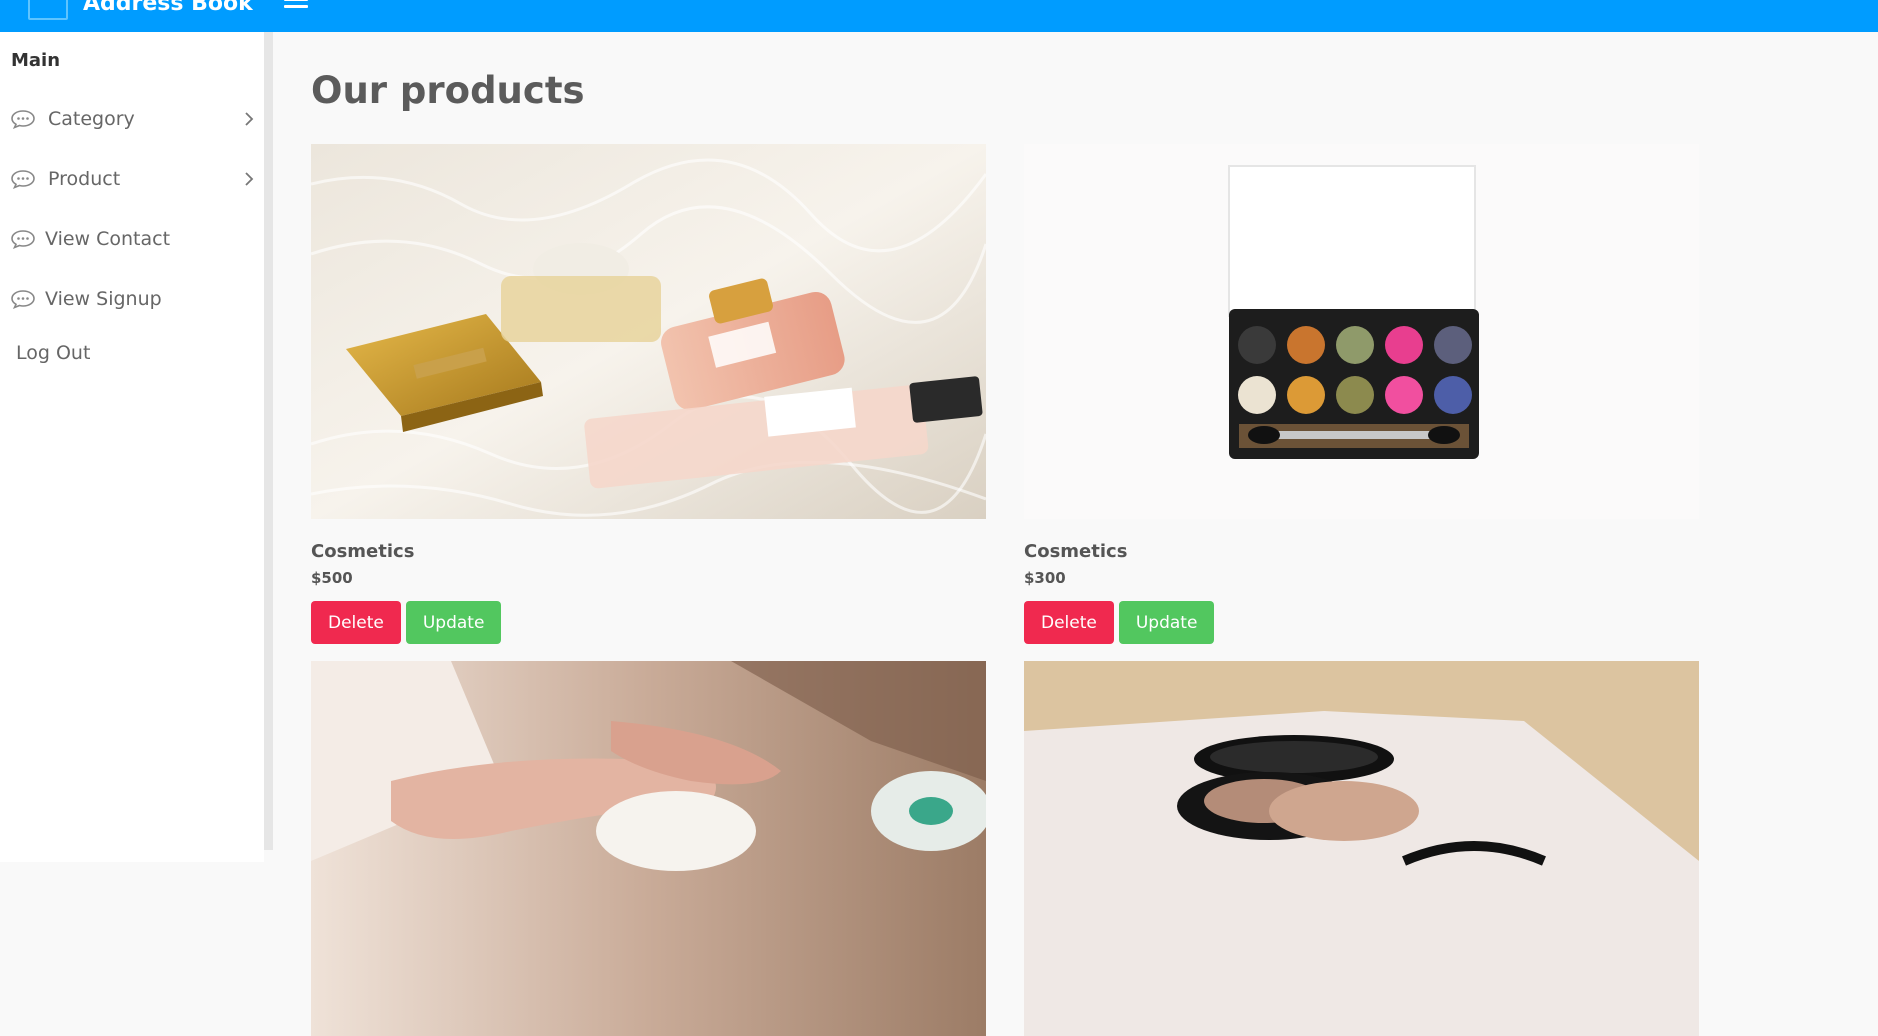 The width and height of the screenshot is (1878, 1036). Describe the element at coordinates (103, 299) in the screenshot. I see `sidebar-item-label: View Signup` at that location.